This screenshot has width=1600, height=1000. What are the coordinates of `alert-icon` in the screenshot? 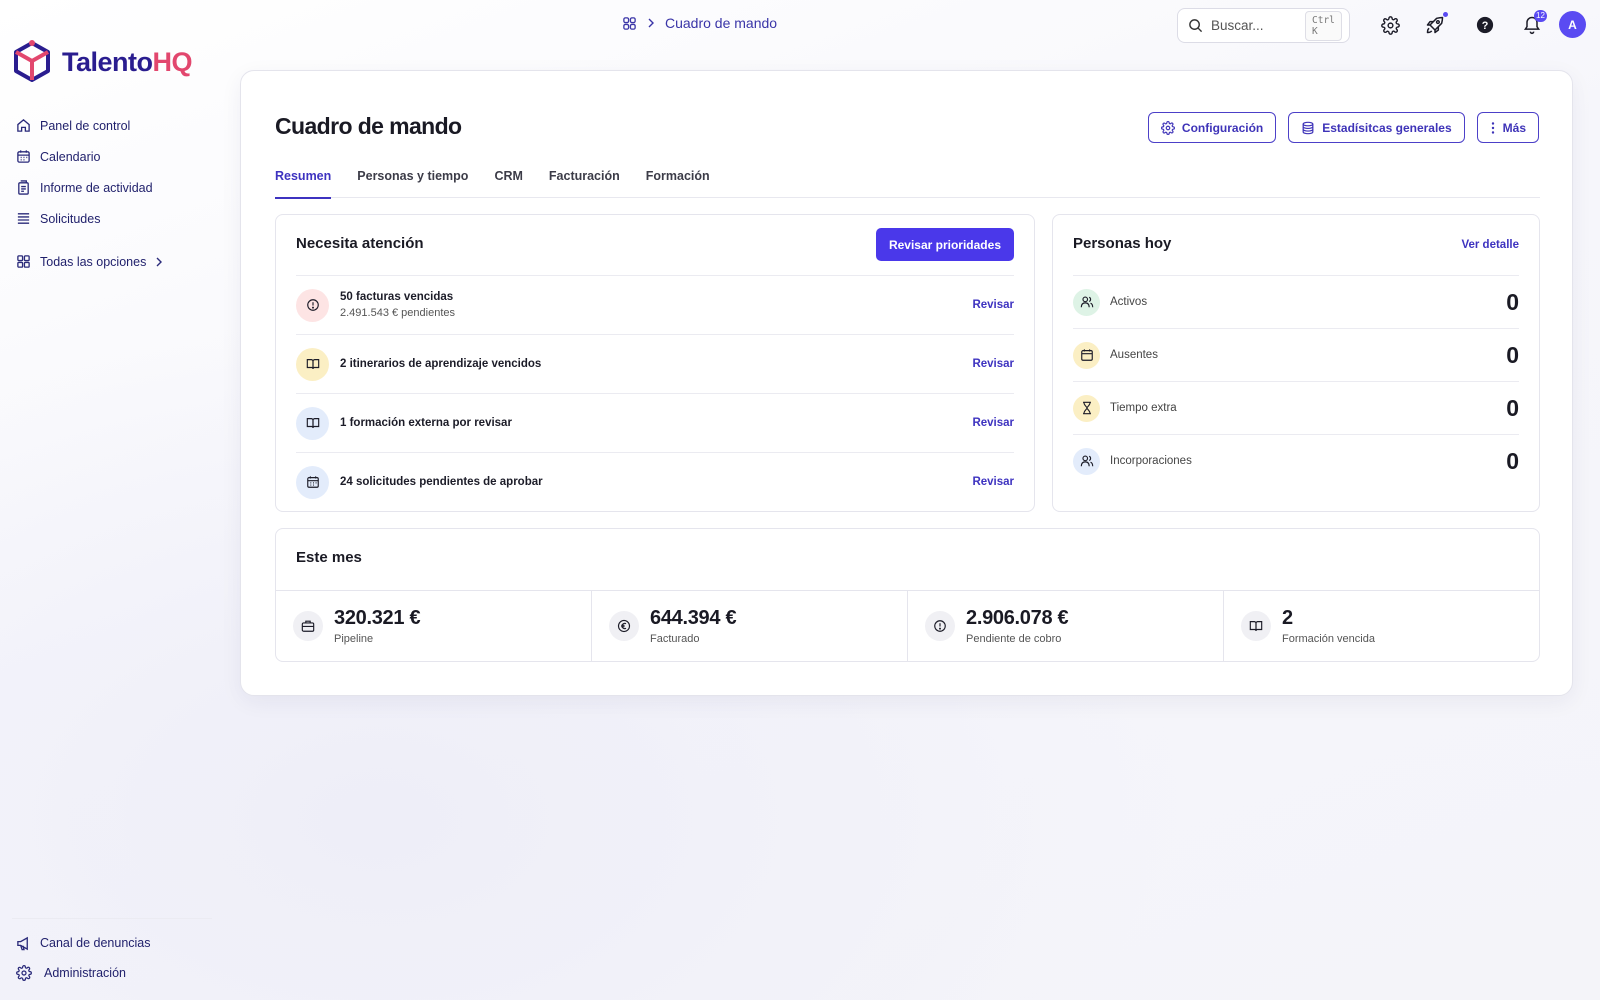 It's located at (940, 626).